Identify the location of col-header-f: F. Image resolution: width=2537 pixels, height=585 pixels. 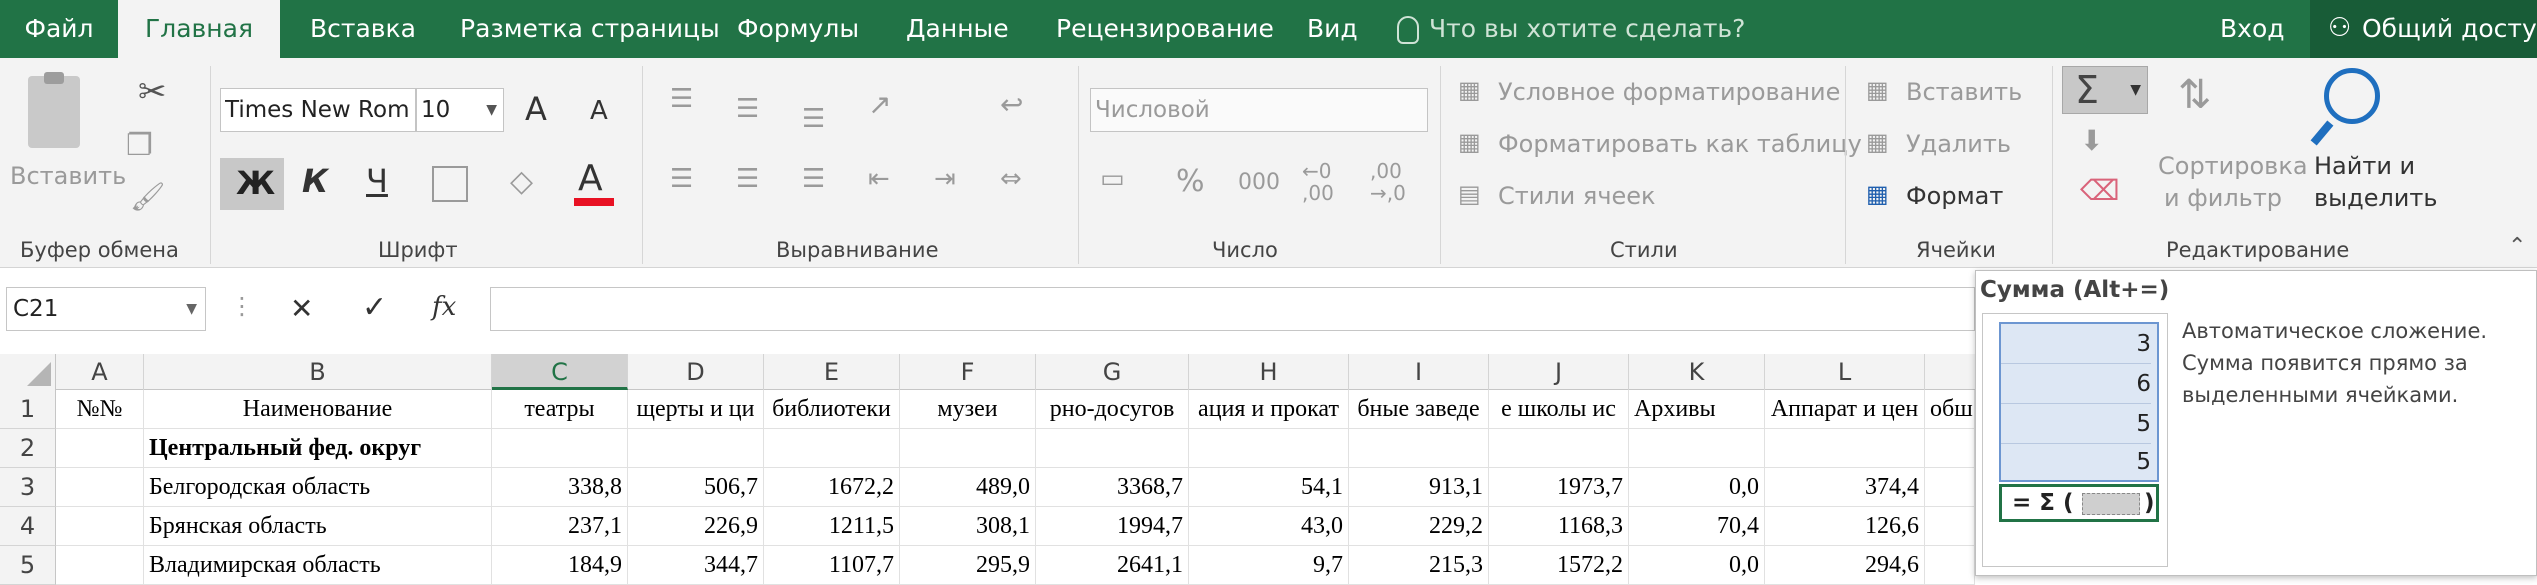
(968, 372).